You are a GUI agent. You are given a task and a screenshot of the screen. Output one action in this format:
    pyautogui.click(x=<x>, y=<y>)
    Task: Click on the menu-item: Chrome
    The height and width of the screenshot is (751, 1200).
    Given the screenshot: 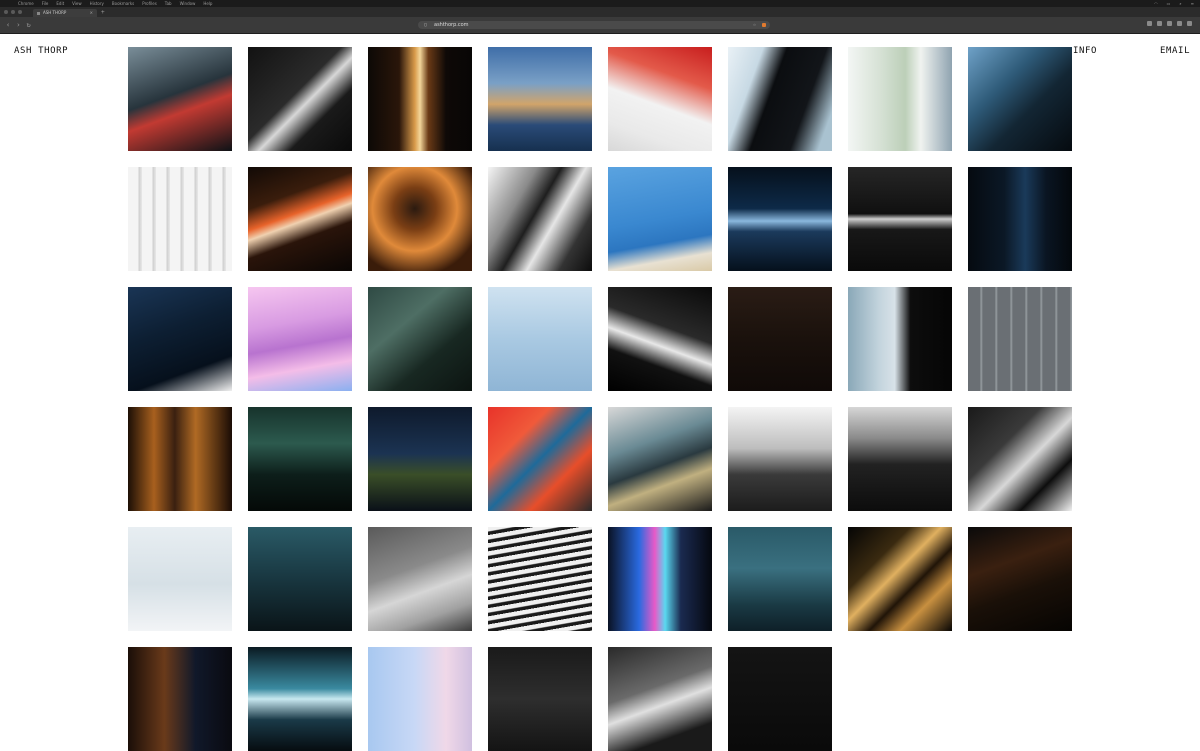 What is the action you would take?
    pyautogui.click(x=26, y=3)
    